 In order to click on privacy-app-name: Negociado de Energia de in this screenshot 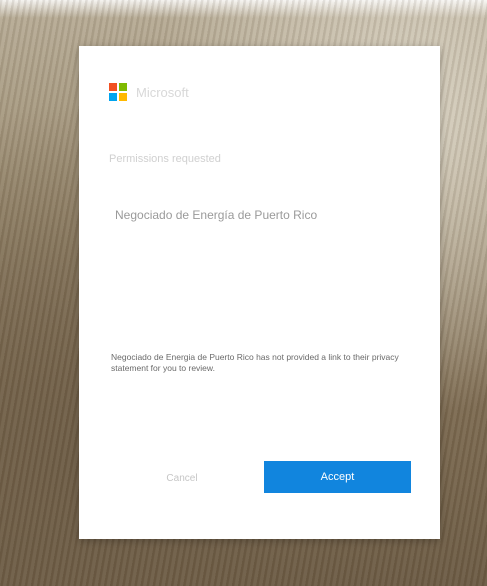, I will do `click(159, 357)`.